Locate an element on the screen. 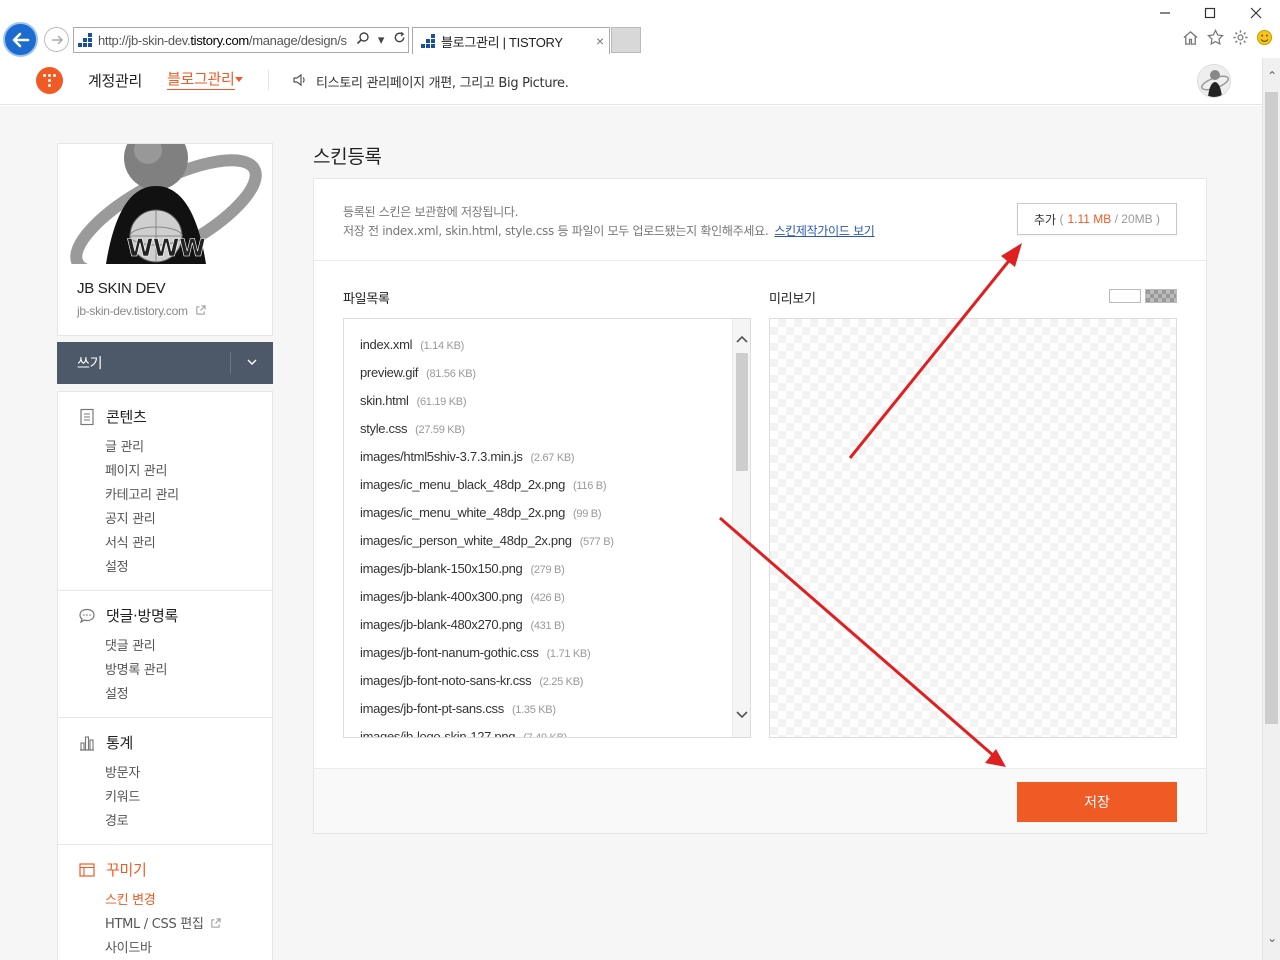  menu-item-keywords: 키워드 is located at coordinates (122, 795).